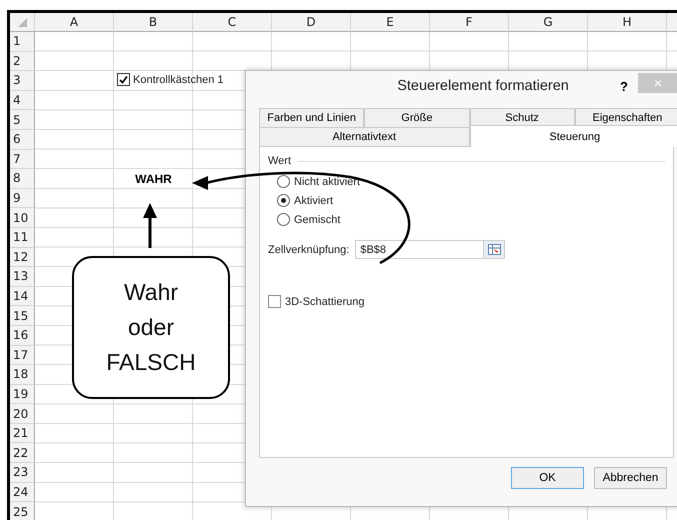 This screenshot has height=520, width=677. Describe the element at coordinates (22, 120) in the screenshot. I see `row-header: 5` at that location.